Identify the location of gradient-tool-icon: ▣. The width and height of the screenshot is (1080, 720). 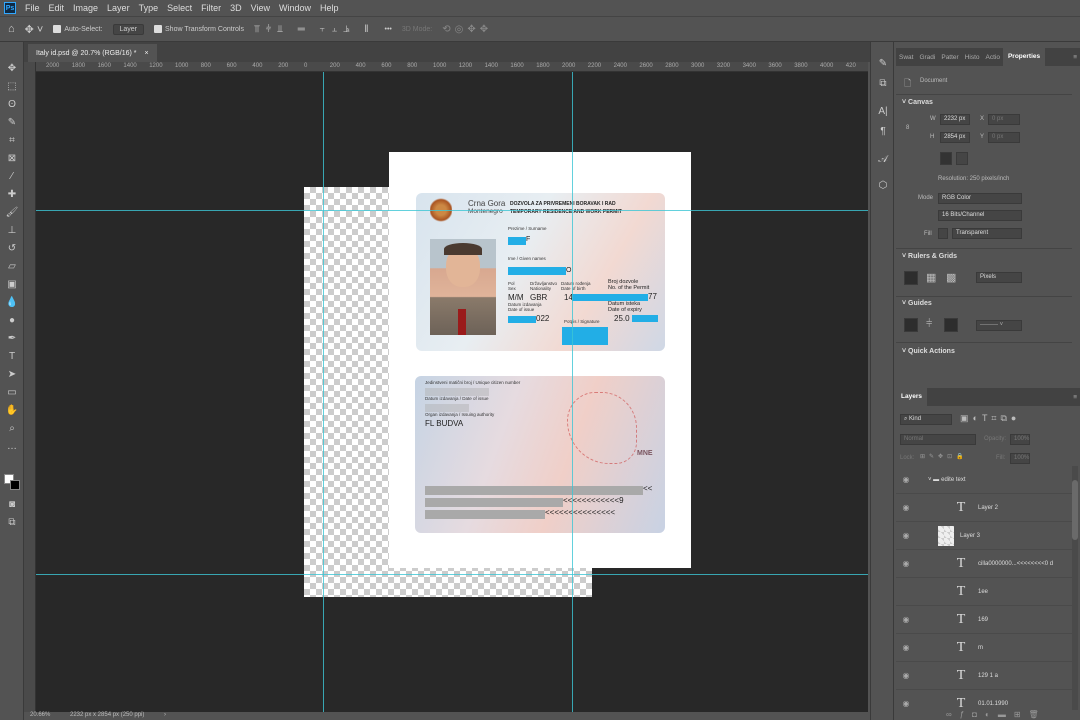
(12, 285).